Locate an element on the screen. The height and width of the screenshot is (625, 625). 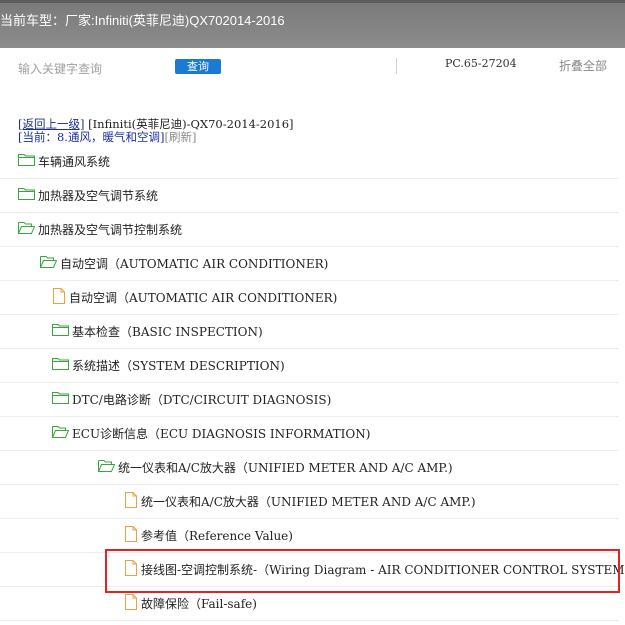
toolbar-divider is located at coordinates (396, 66).